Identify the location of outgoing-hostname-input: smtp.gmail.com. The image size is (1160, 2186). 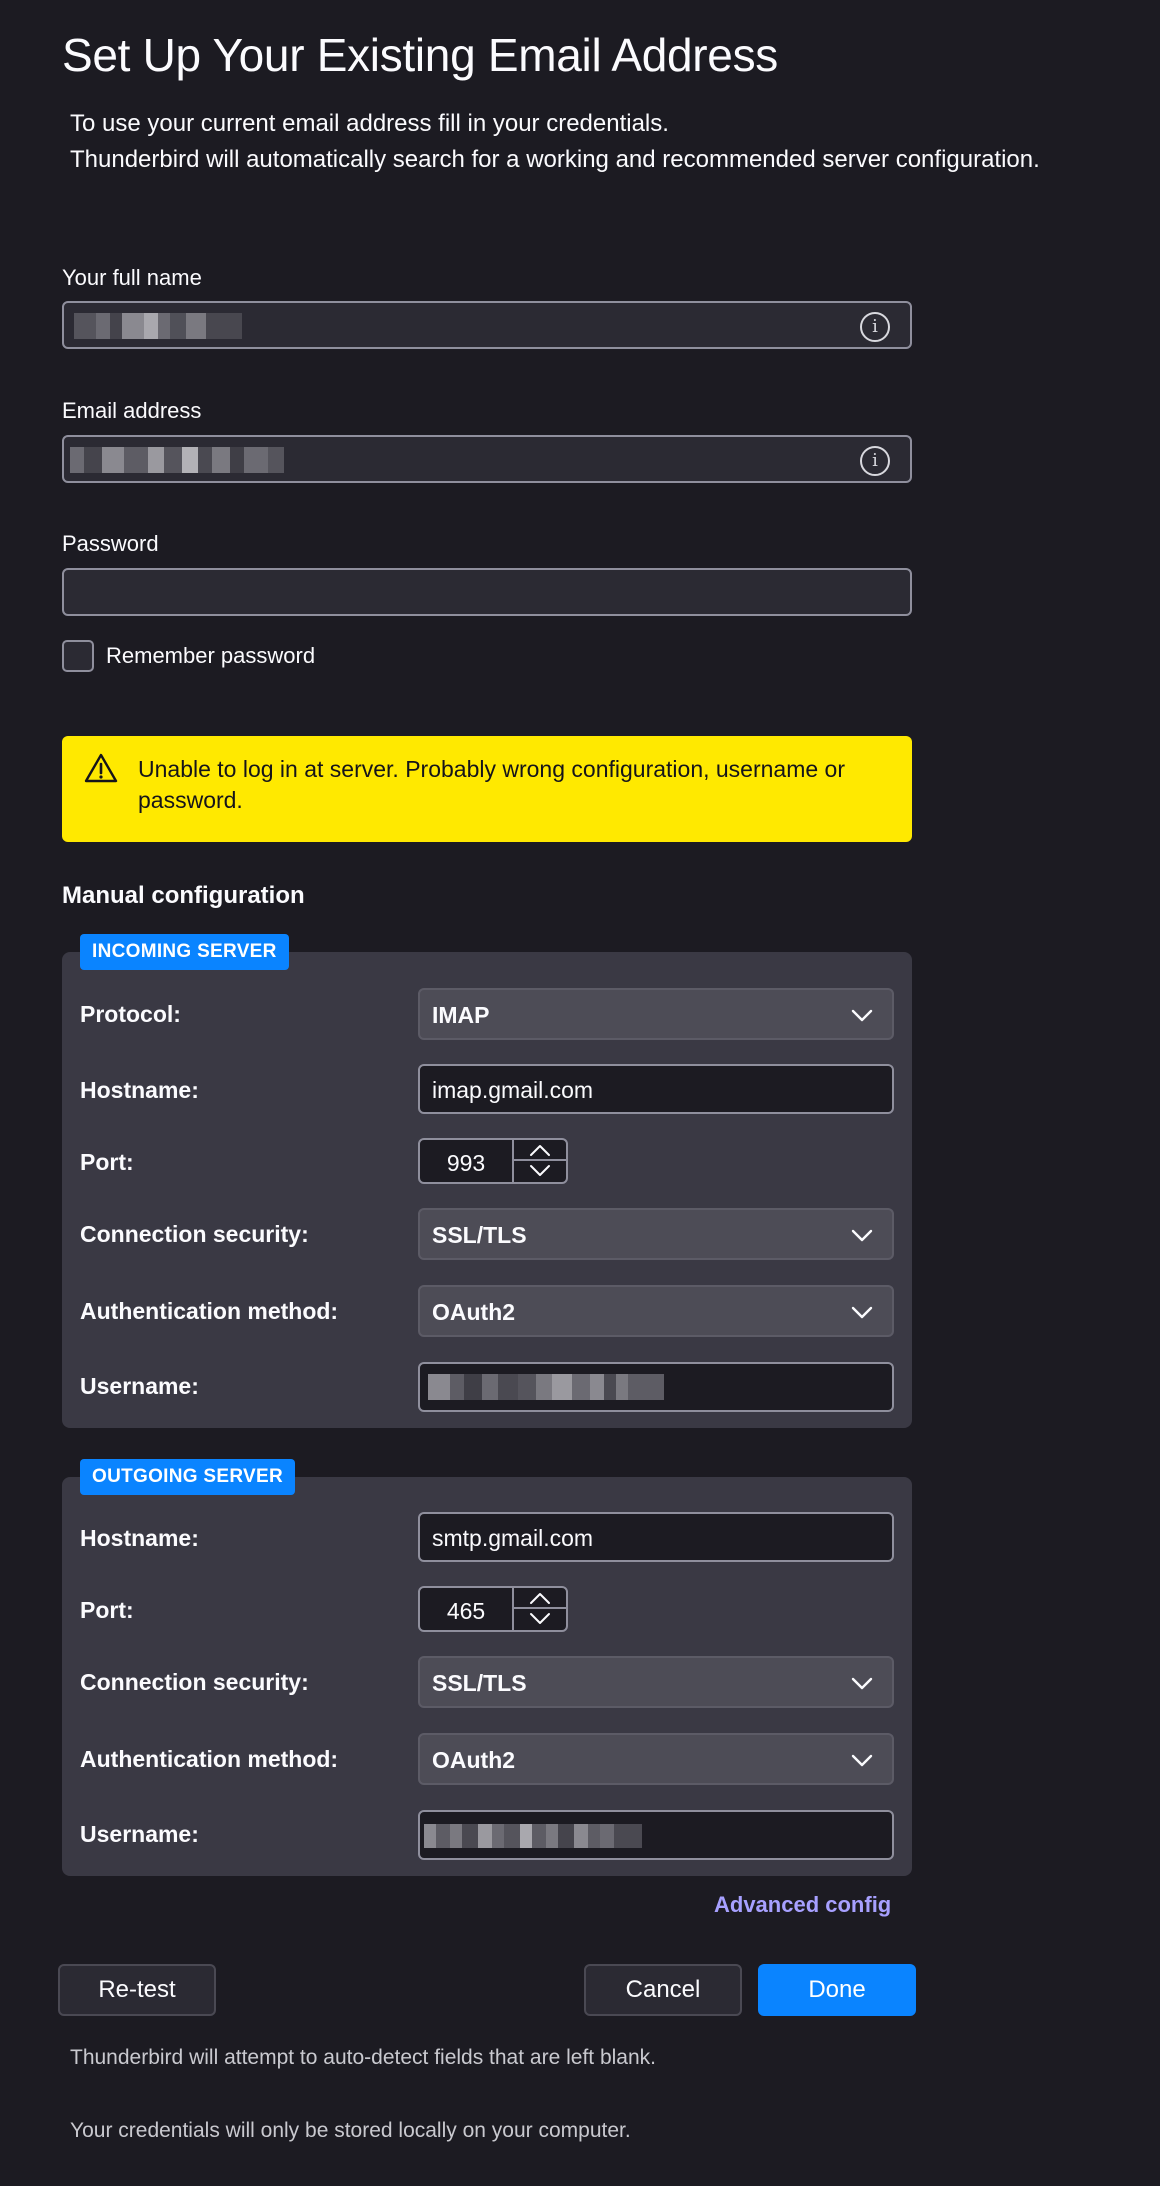
(656, 1537).